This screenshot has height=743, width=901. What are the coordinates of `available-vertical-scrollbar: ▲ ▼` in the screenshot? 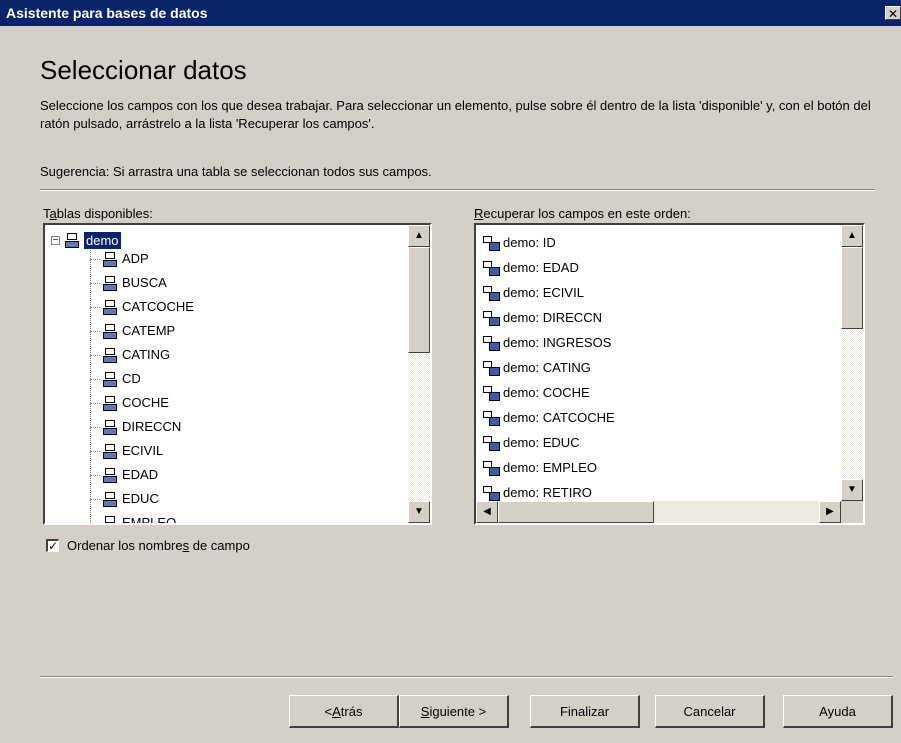 It's located at (419, 374).